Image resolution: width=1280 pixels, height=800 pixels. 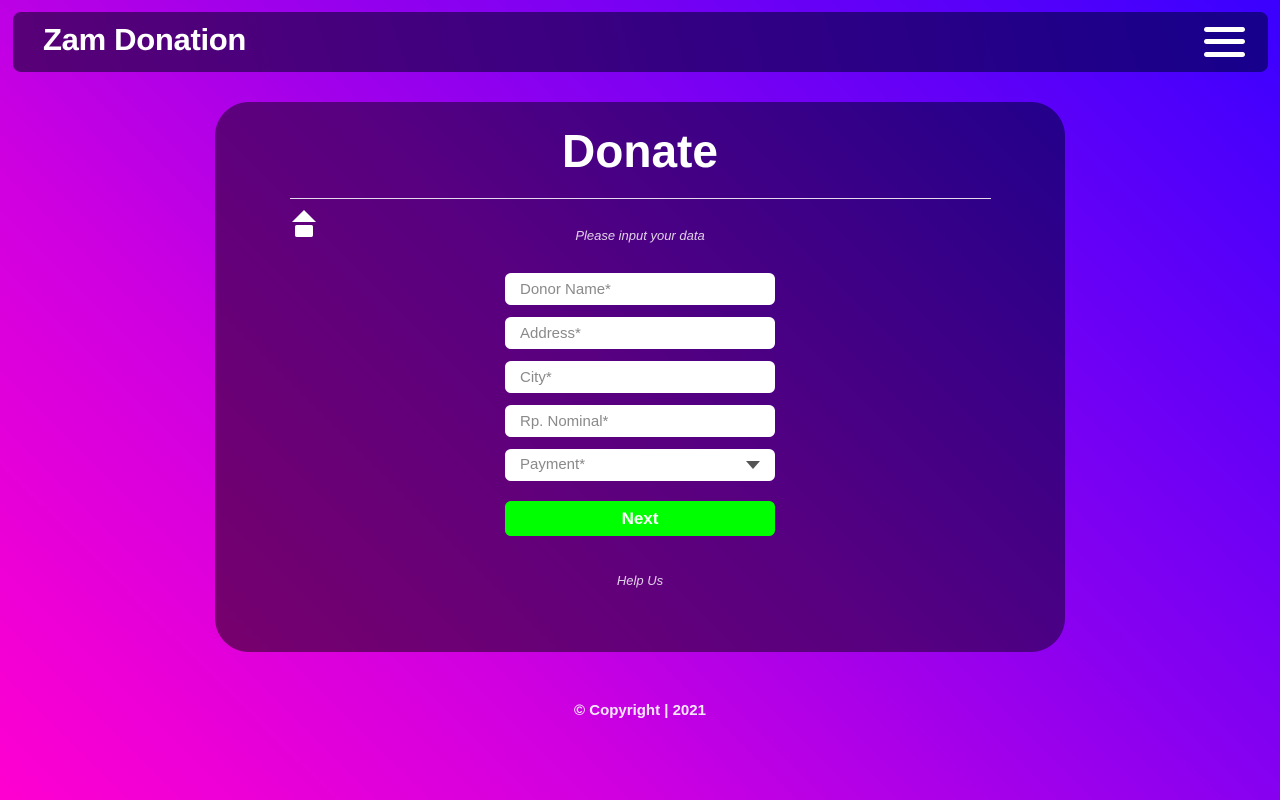 I want to click on payment-select: Payment*, so click(x=640, y=465).